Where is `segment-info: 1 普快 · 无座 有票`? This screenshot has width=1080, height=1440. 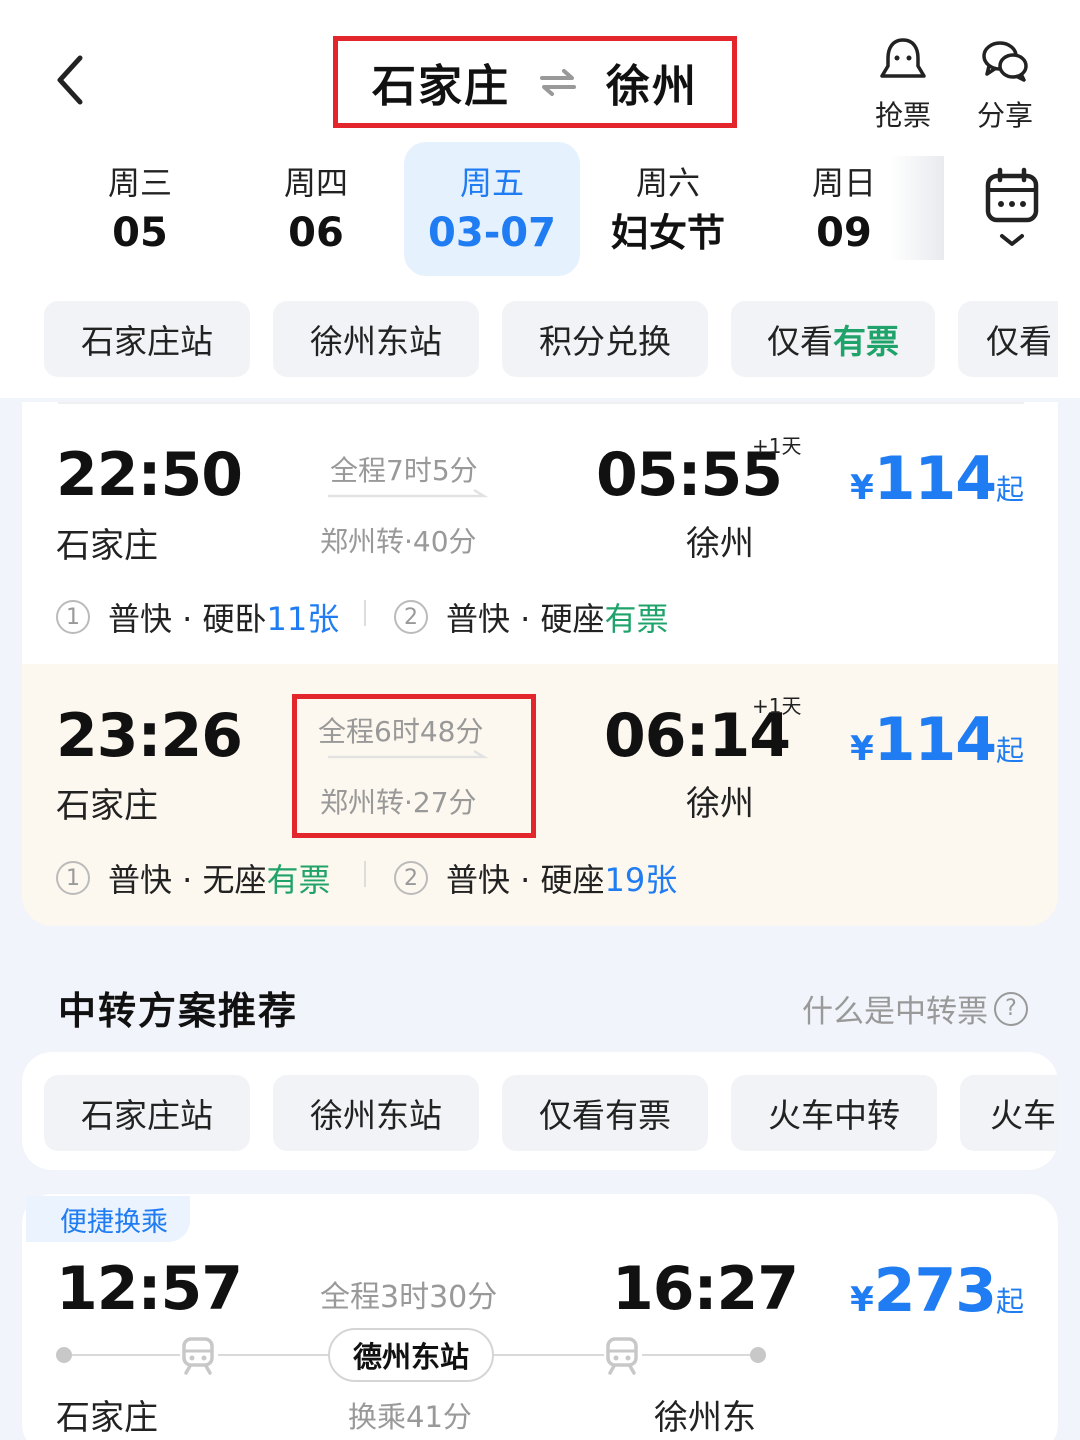
segment-info: 1 普快 · 无座 有票 is located at coordinates (193, 878).